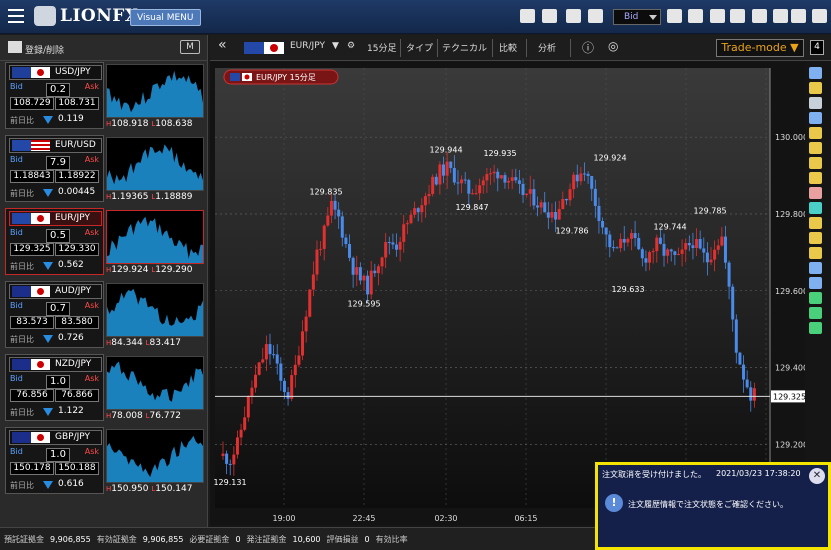 Image resolution: width=831 pixels, height=550 pixels. What do you see at coordinates (573, 16) in the screenshot?
I see `print-icon` at bounding box center [573, 16].